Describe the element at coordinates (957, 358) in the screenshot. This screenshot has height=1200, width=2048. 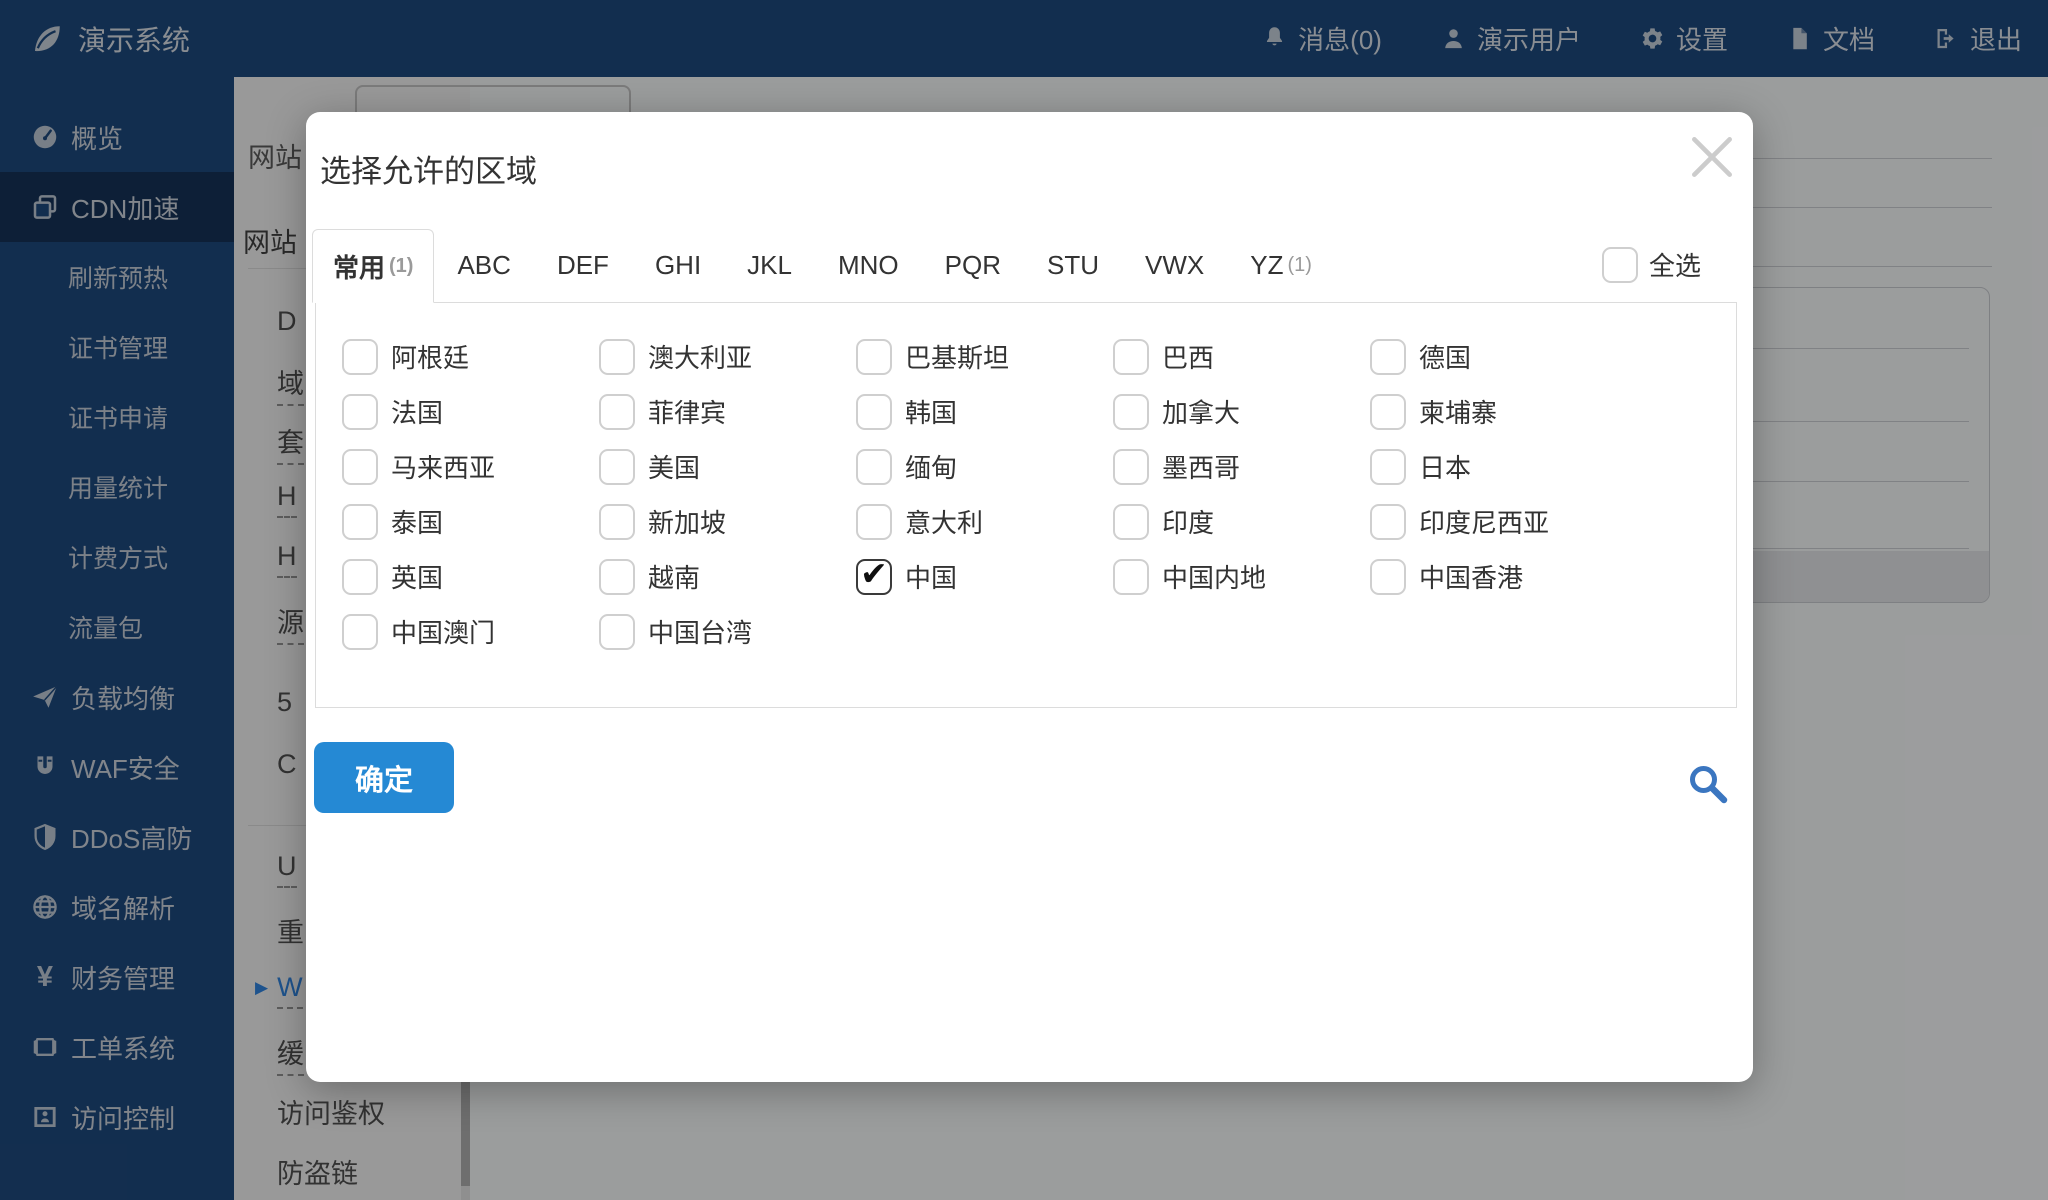
I see `region-label: 巴基斯坦` at that location.